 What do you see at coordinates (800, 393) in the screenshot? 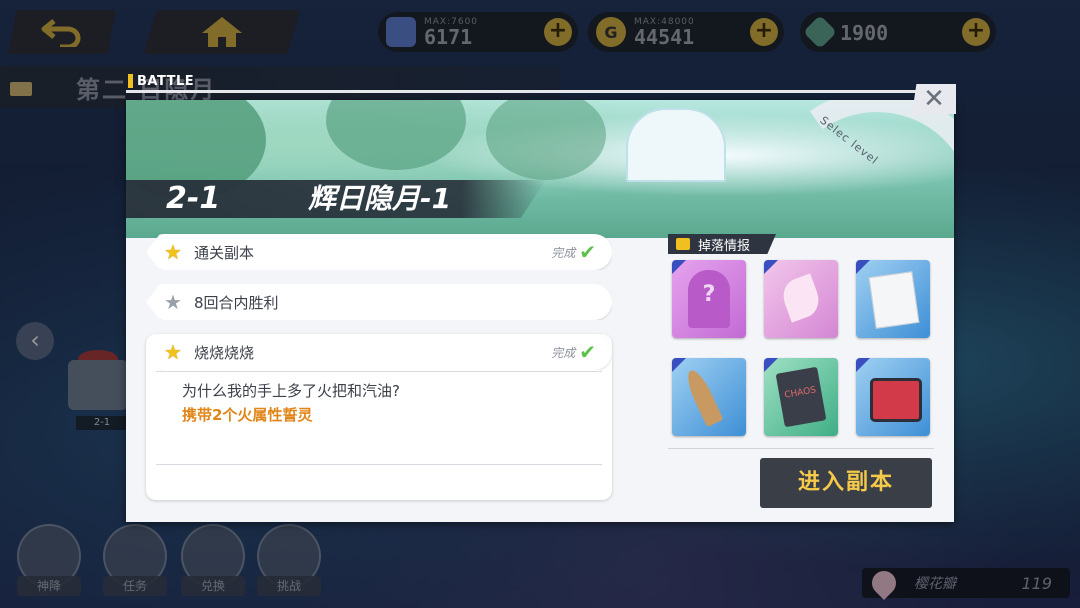
I see `book-title: CHAOS` at bounding box center [800, 393].